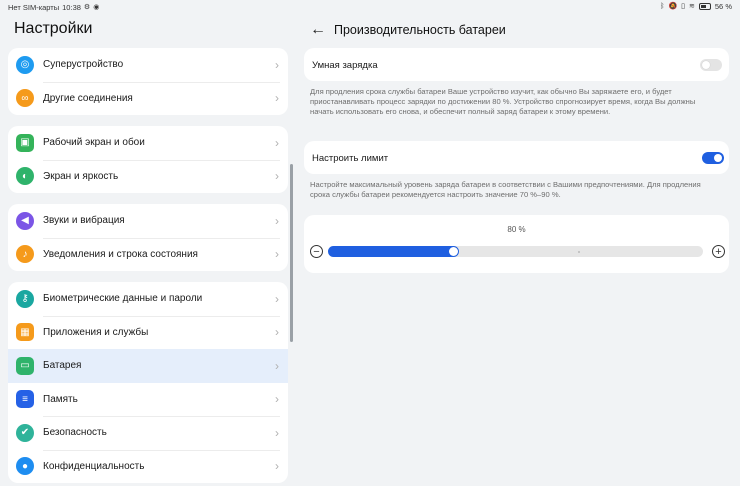 The image size is (740, 486). Describe the element at coordinates (60, 399) in the screenshot. I see `sidebar-item-label: Память` at that location.